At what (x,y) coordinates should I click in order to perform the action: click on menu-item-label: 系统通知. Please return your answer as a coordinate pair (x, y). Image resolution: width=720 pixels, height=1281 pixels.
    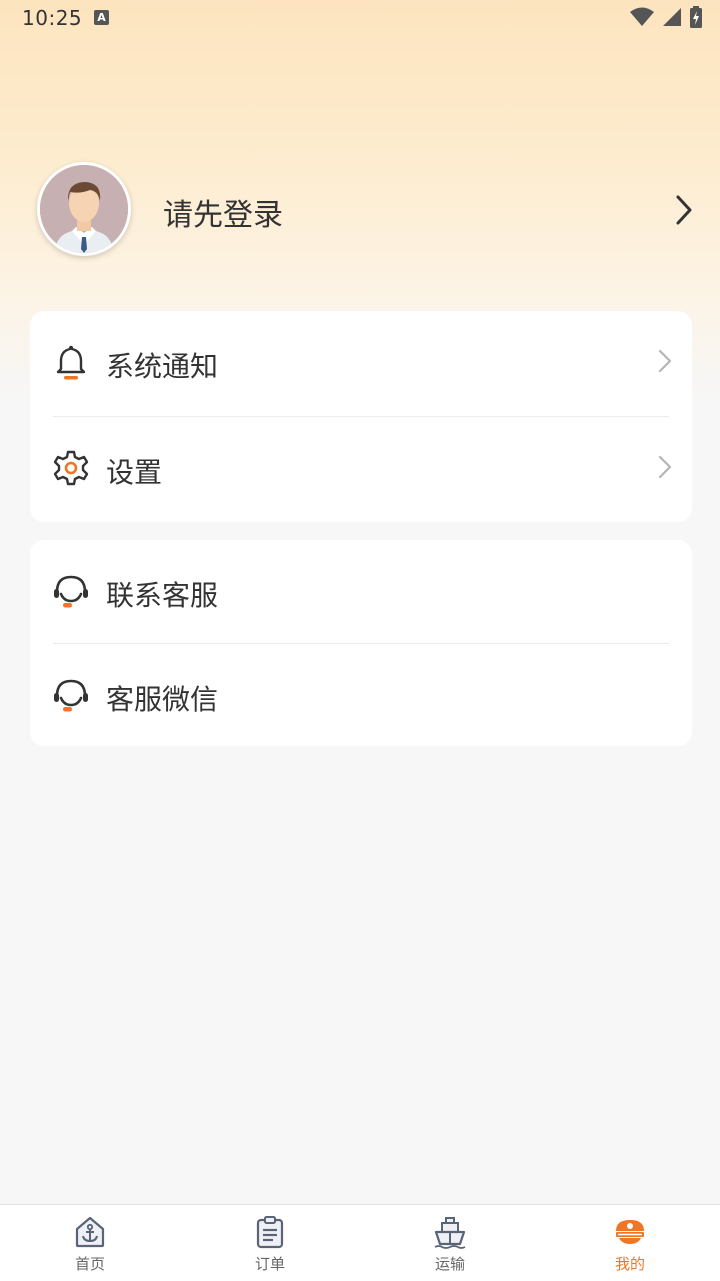
    Looking at the image, I should click on (162, 366).